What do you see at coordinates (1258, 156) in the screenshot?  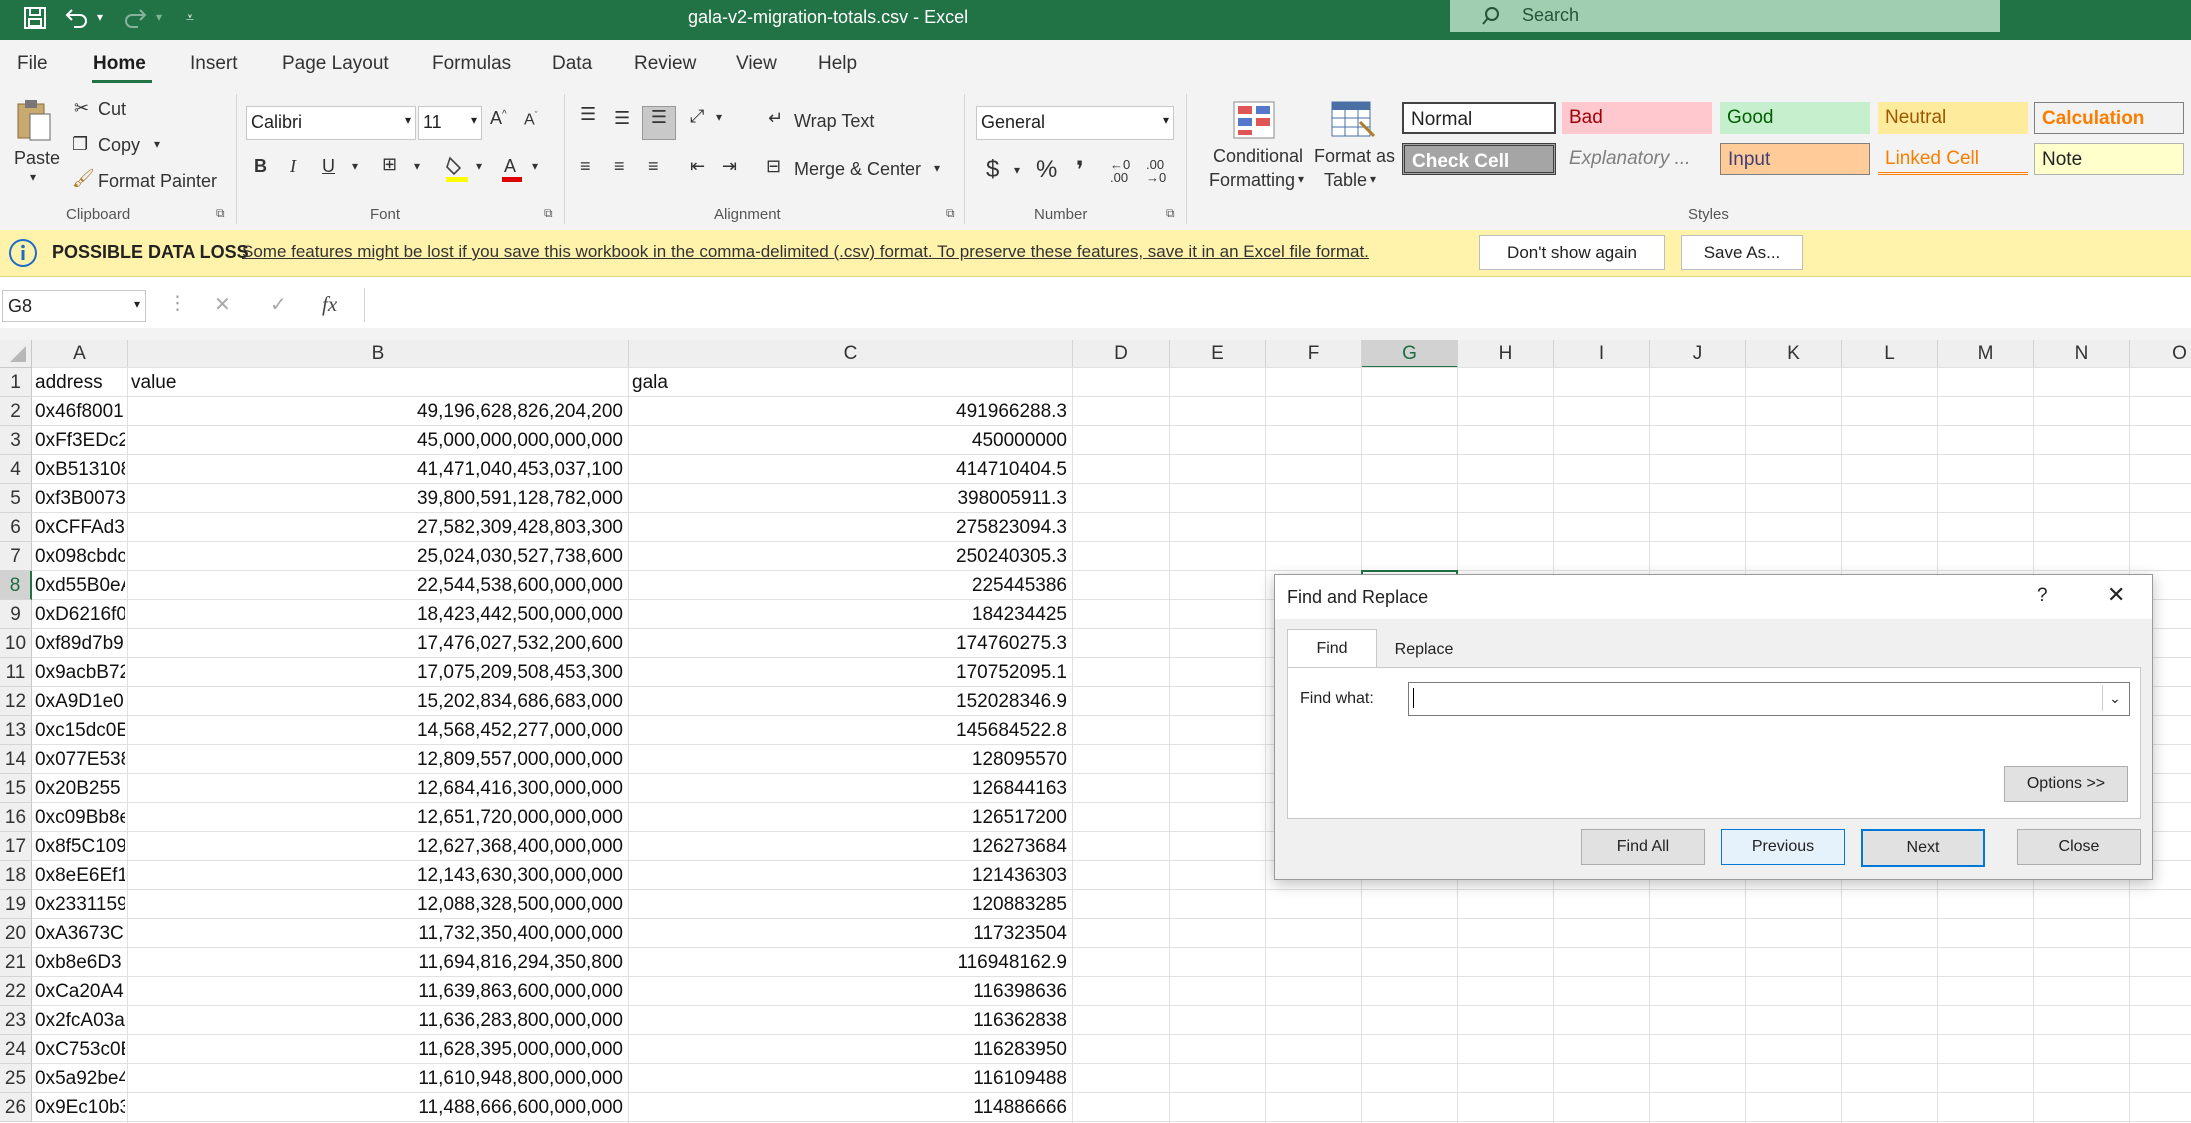 I see `conditional-formatting-label-1: Conditional` at bounding box center [1258, 156].